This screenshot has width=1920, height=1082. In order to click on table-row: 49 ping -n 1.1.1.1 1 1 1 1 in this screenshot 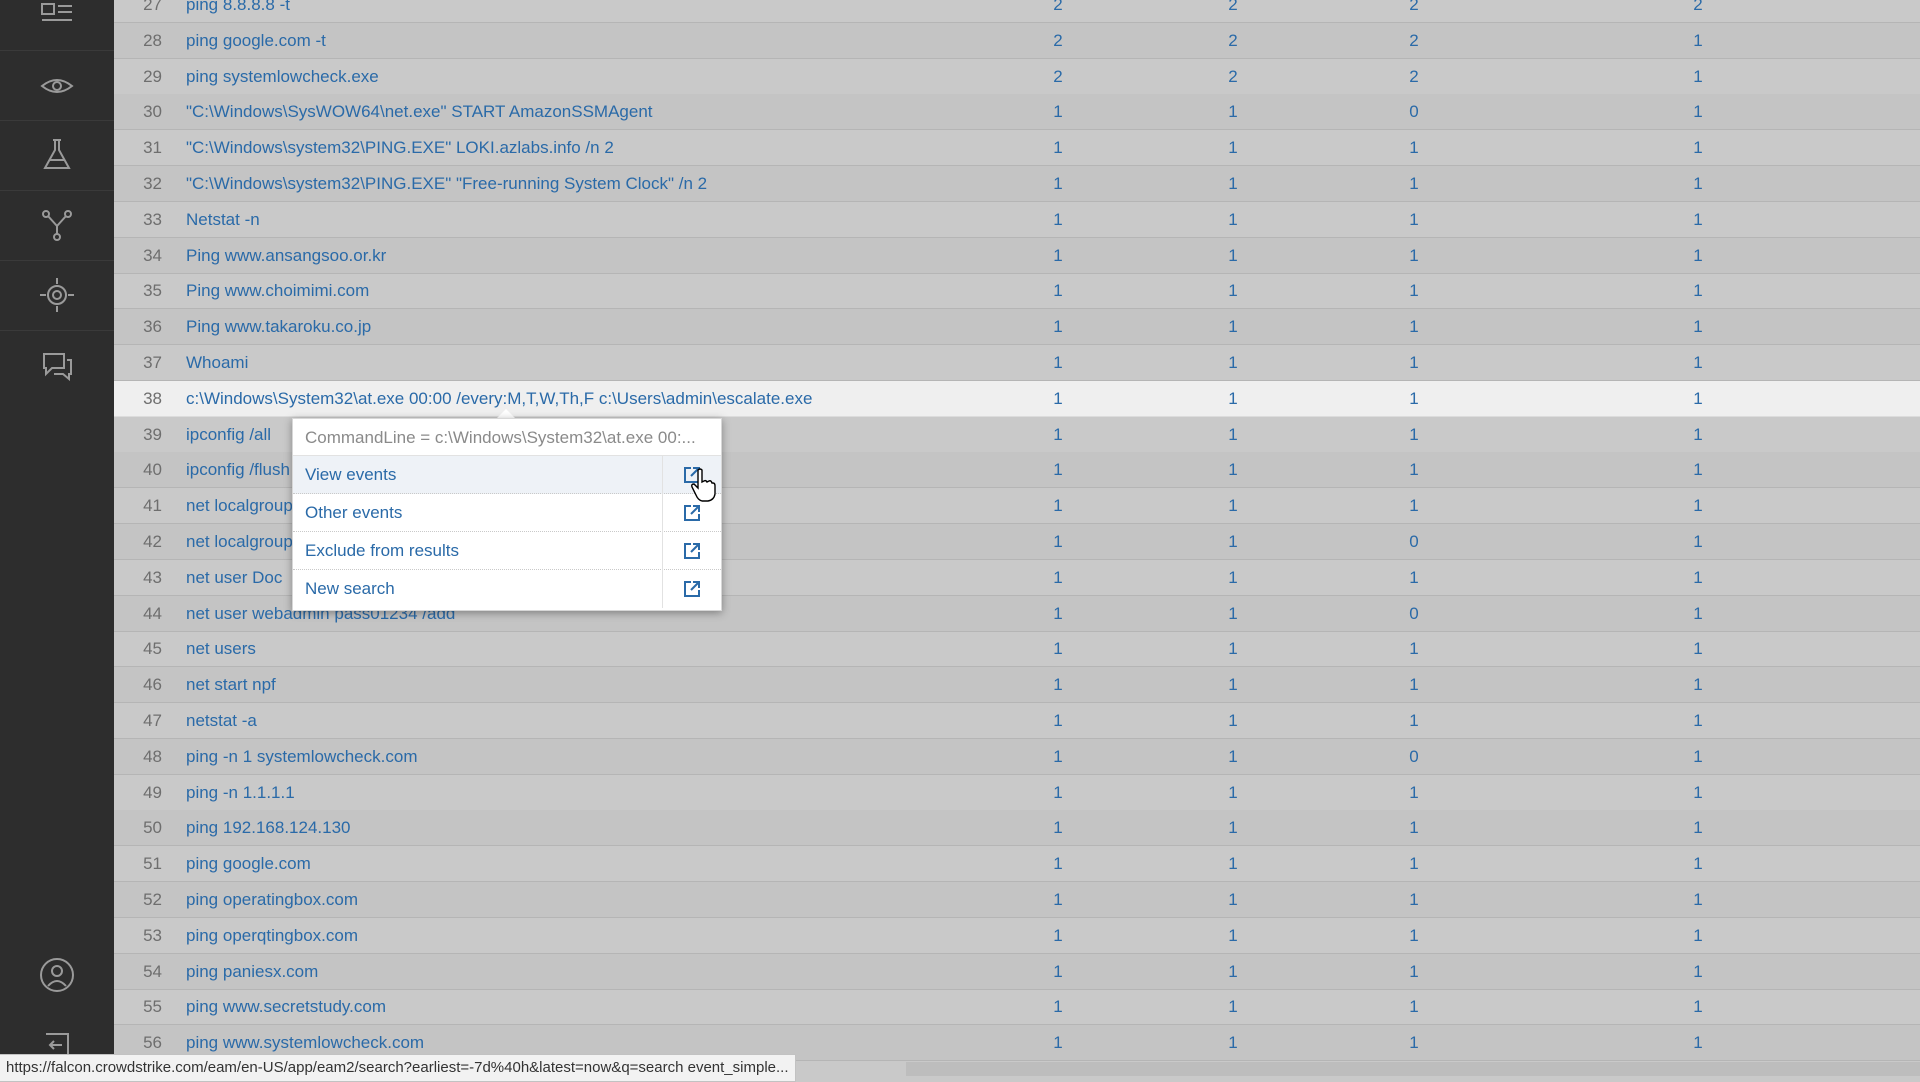, I will do `click(1017, 793)`.